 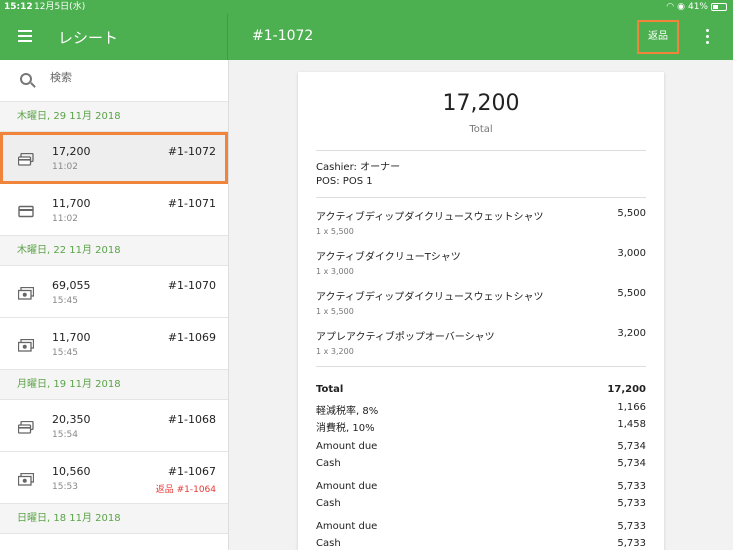 I want to click on more-options-icon, so click(x=707, y=37).